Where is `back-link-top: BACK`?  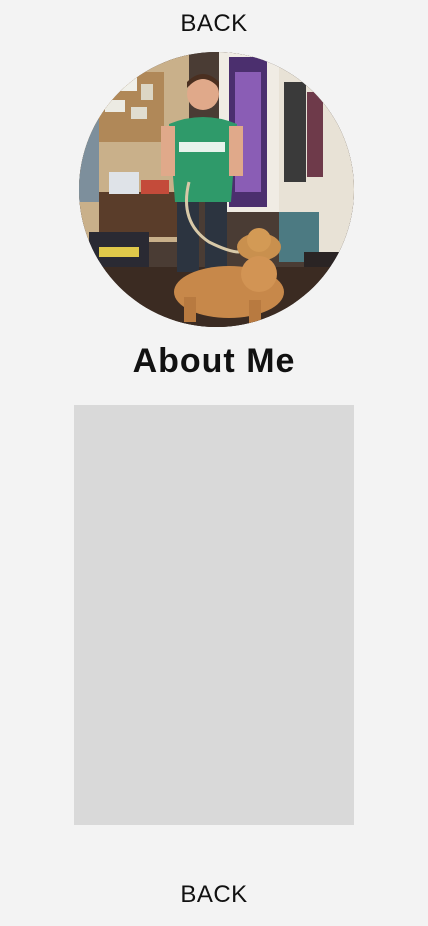
back-link-top: BACK is located at coordinates (214, 24).